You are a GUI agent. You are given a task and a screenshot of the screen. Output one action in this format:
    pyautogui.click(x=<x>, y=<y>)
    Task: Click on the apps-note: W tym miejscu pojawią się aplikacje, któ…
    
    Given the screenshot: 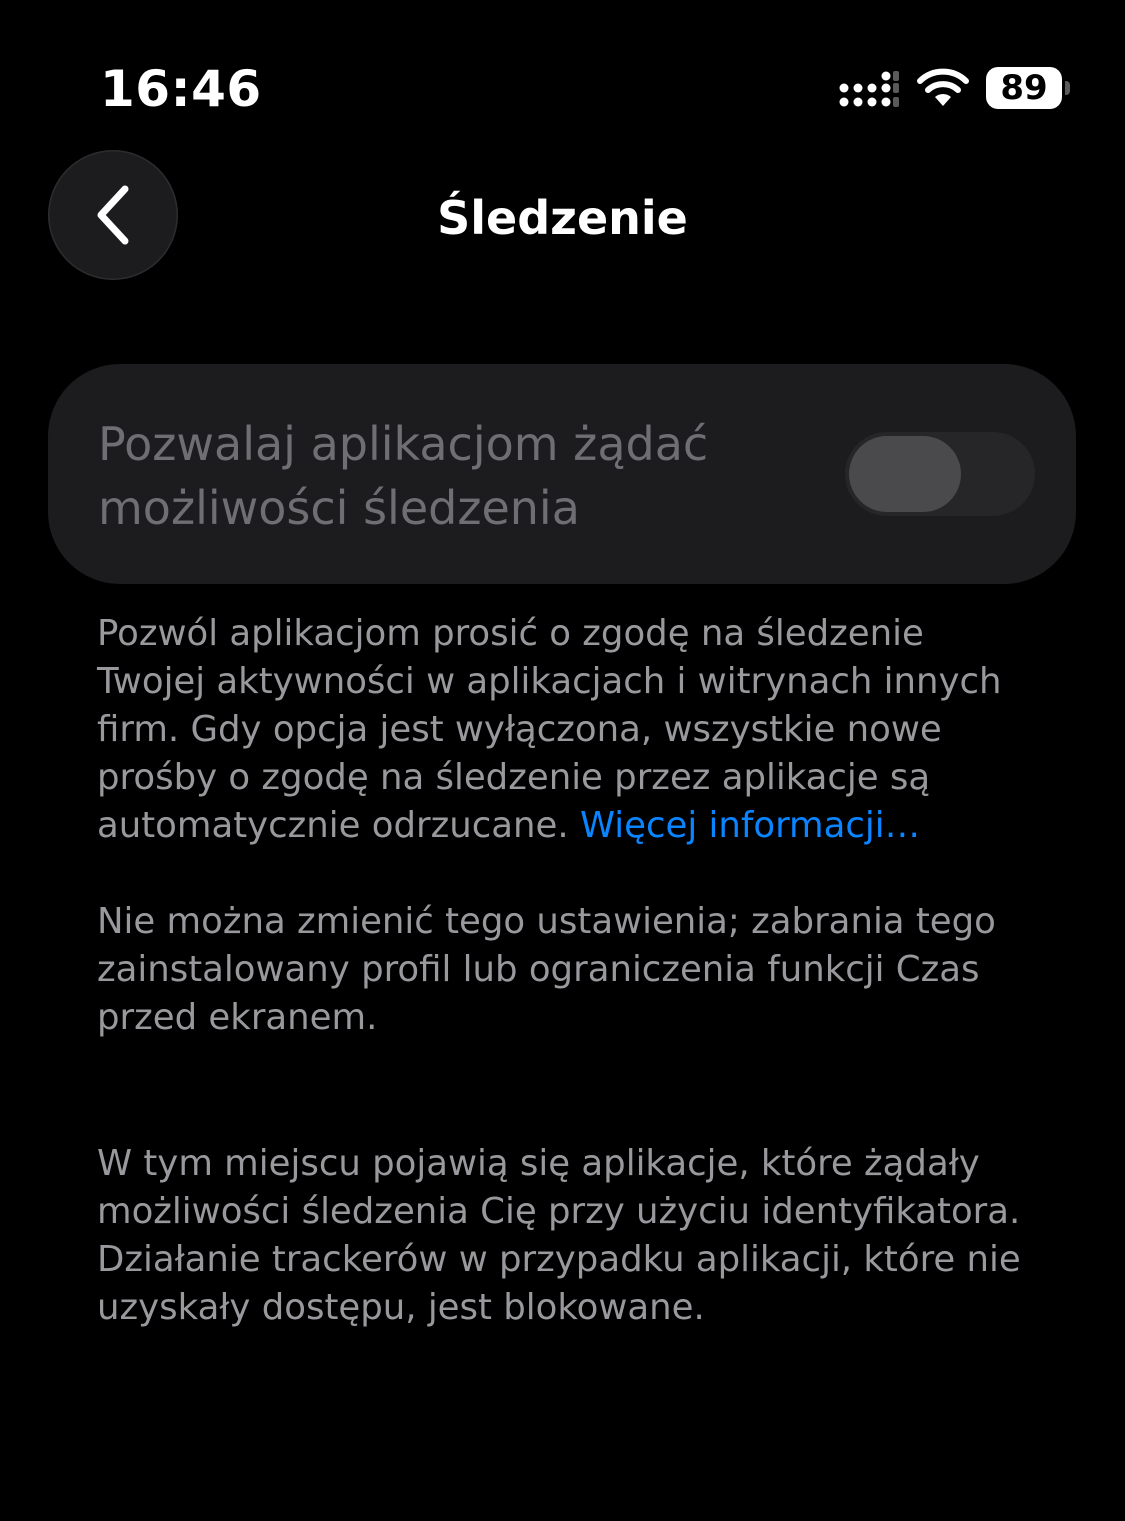 What is the action you would take?
    pyautogui.click(x=559, y=1235)
    